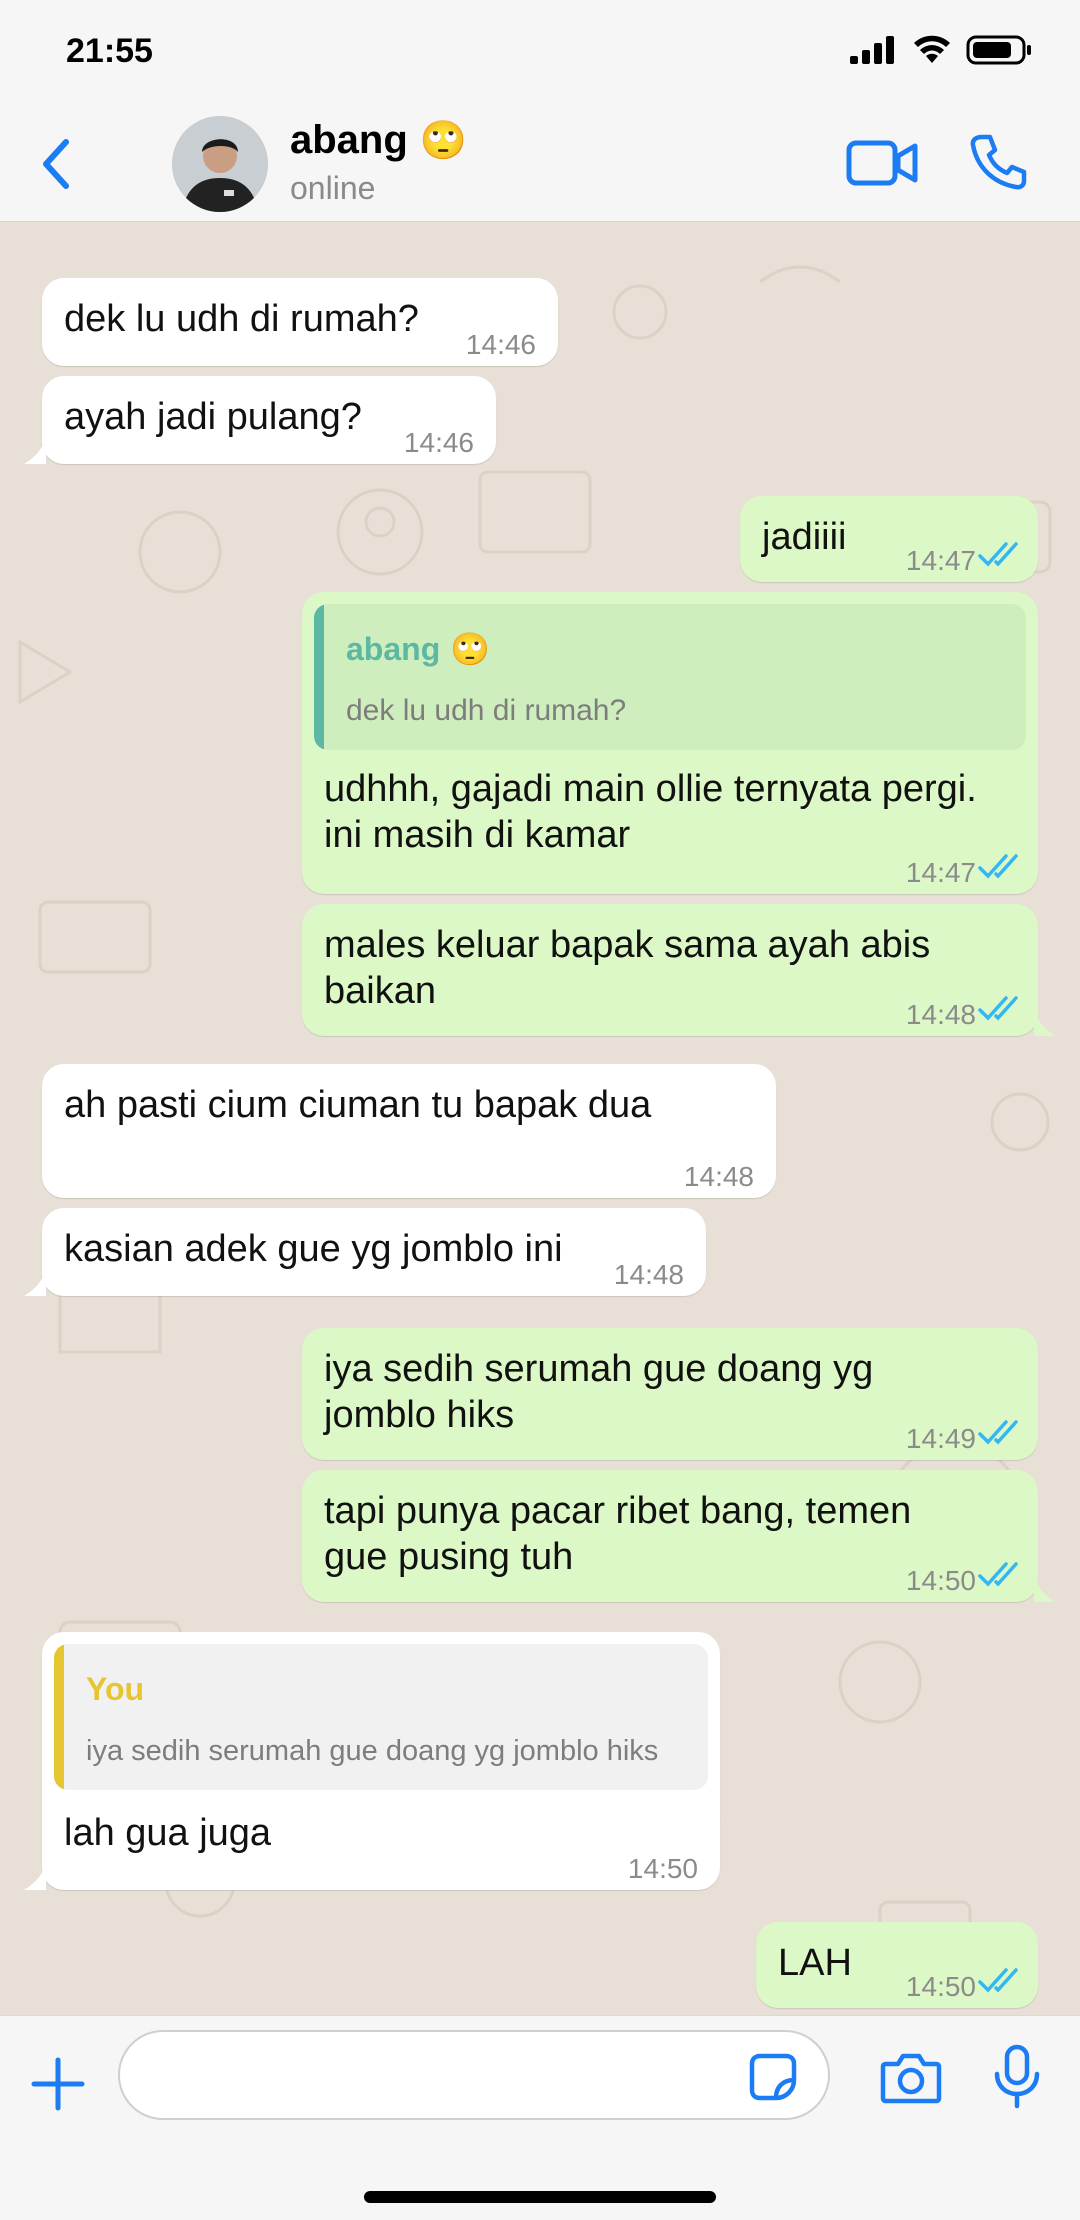 This screenshot has width=1080, height=2220. What do you see at coordinates (358, 1105) in the screenshot?
I see `message-text: ah pasti cium ciuman tu bapak dua` at bounding box center [358, 1105].